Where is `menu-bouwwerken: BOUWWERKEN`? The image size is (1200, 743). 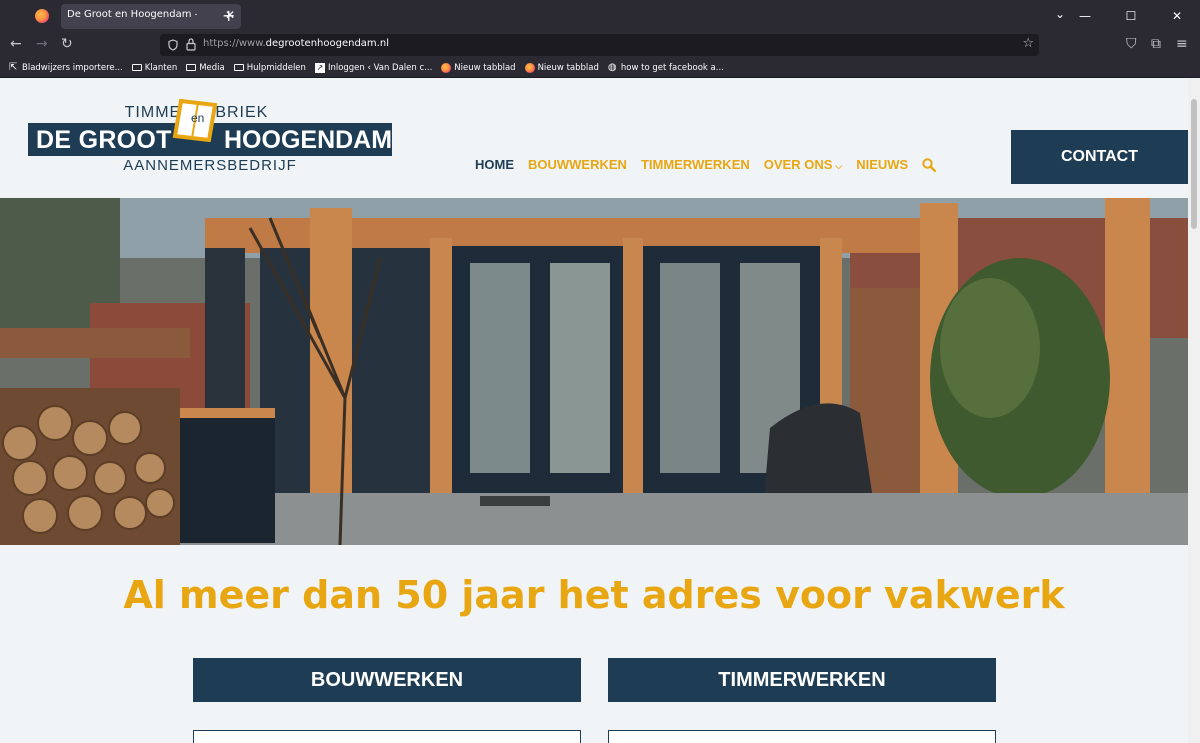 menu-bouwwerken: BOUWWERKEN is located at coordinates (577, 164).